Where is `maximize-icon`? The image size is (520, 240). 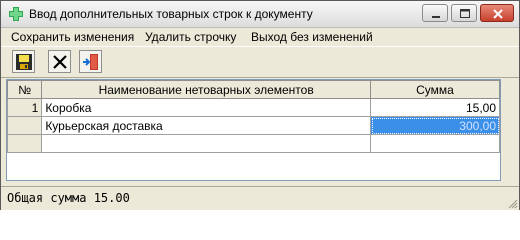 maximize-icon is located at coordinates (465, 13).